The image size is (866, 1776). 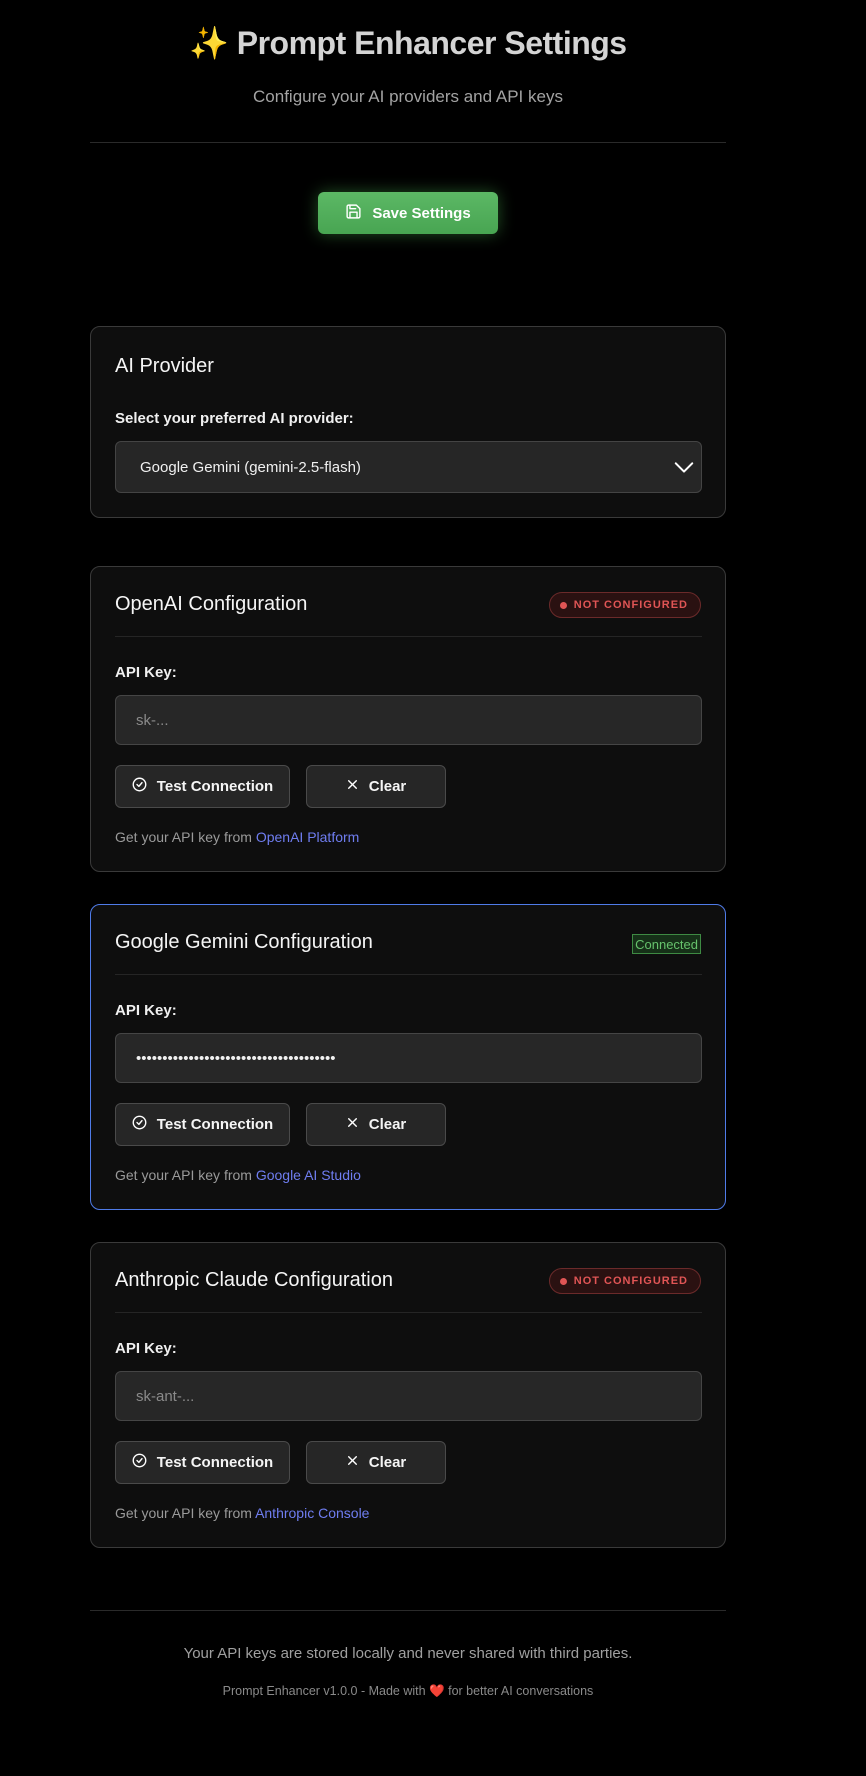 I want to click on gemini-test-connection-button: Test Connection, so click(x=202, y=1124).